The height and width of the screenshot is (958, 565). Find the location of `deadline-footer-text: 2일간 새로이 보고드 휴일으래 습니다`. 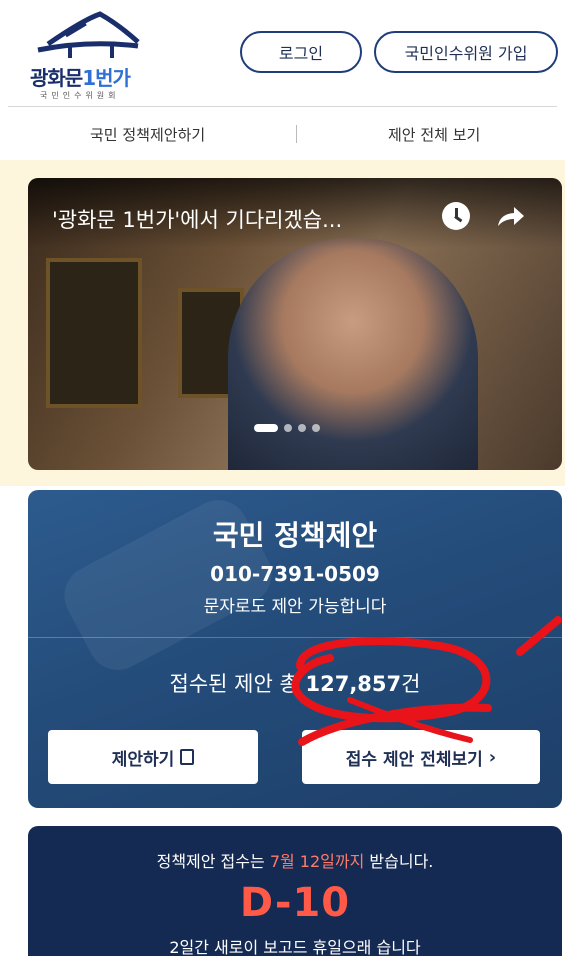

deadline-footer-text: 2일간 새로이 보고드 휴일으래 습니다 is located at coordinates (295, 947).